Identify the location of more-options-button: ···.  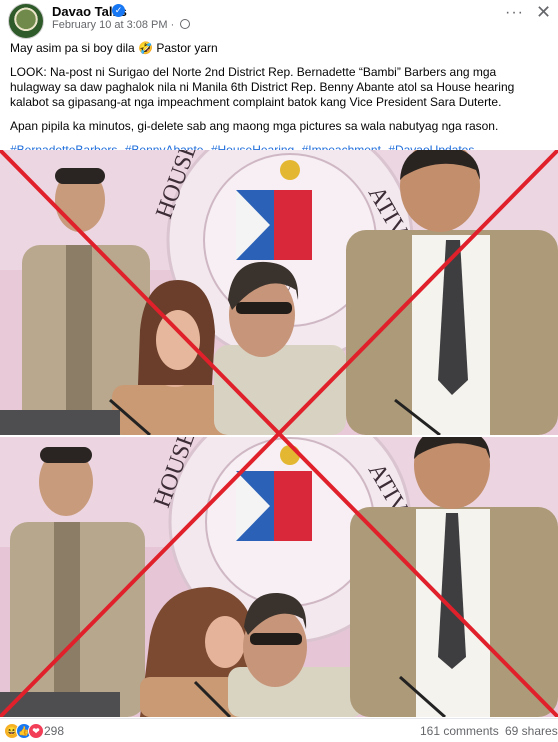
(514, 13).